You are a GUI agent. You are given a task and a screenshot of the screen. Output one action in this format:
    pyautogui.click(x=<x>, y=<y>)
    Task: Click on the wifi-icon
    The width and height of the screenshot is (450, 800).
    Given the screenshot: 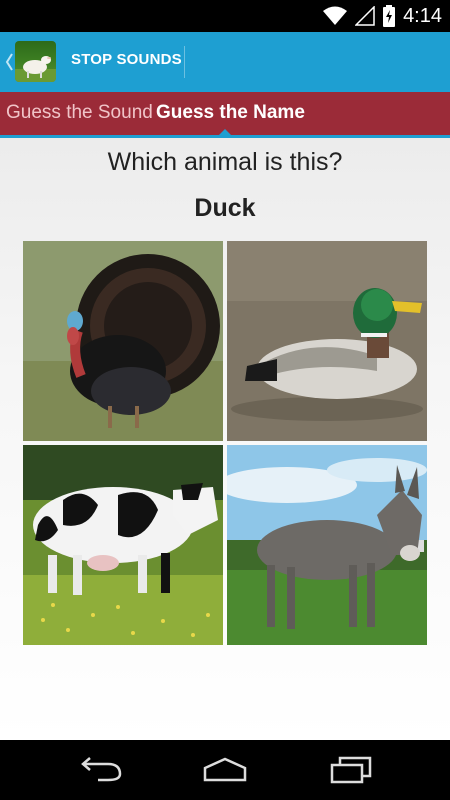 What is the action you would take?
    pyautogui.click(x=335, y=15)
    